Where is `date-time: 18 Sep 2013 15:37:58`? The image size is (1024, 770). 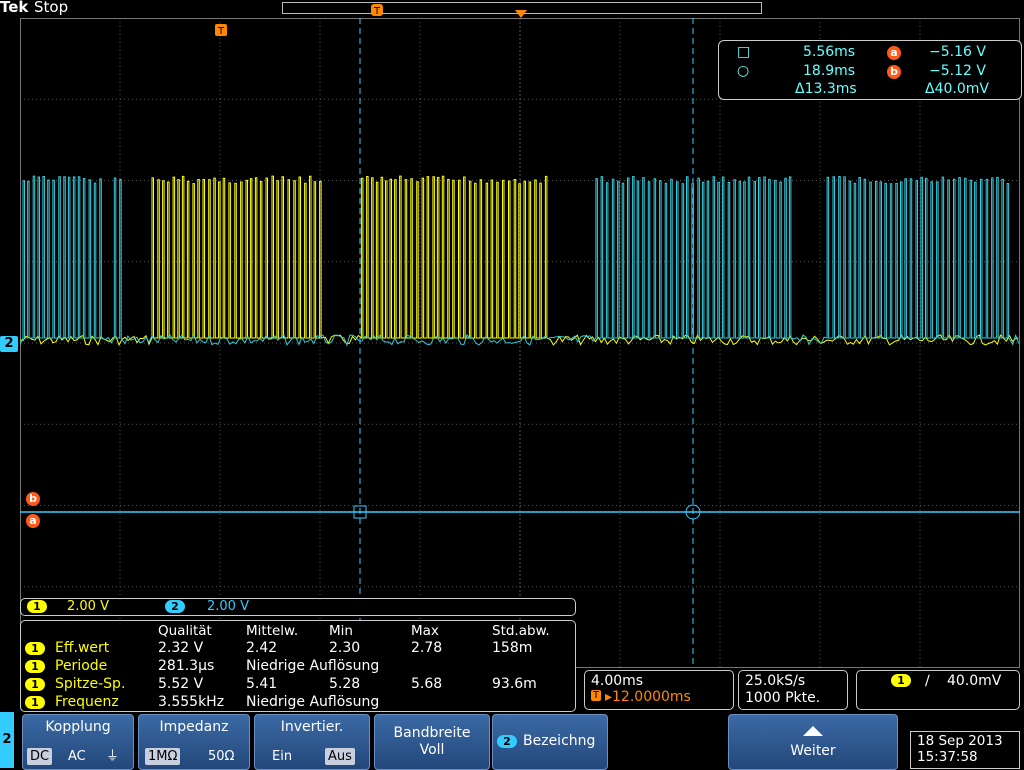
date-time: 18 Sep 2013 15:37:58 is located at coordinates (965, 750).